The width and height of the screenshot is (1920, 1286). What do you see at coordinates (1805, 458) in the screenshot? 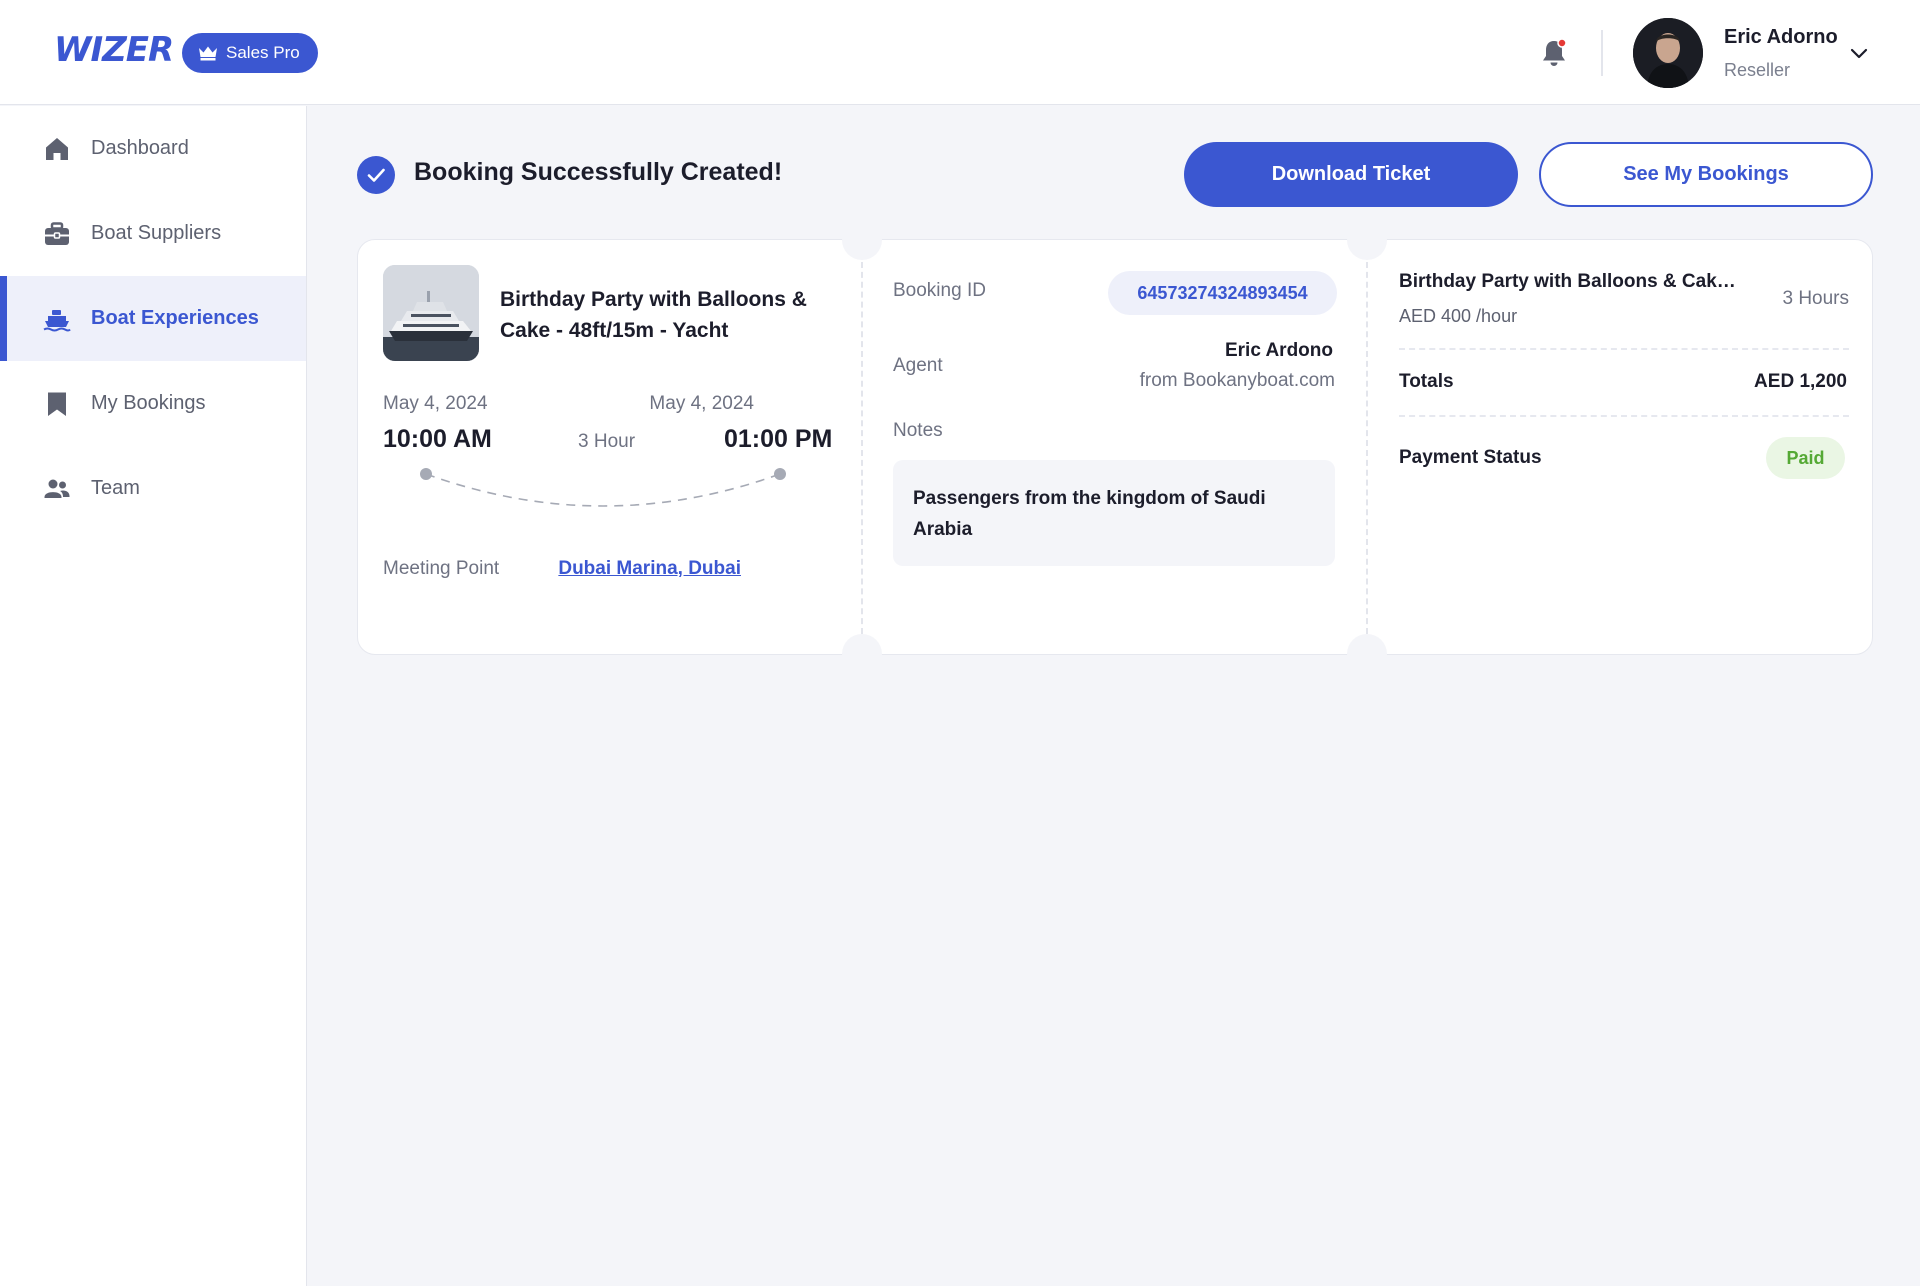
I see `payment-status-badge: Paid` at bounding box center [1805, 458].